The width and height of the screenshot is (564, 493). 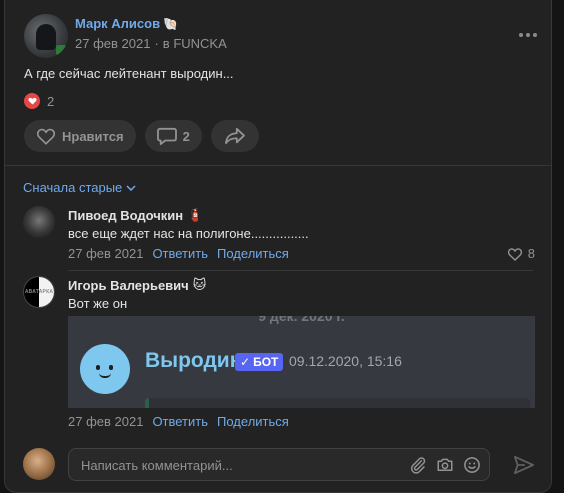 What do you see at coordinates (278, 165) in the screenshot?
I see `post-divider` at bounding box center [278, 165].